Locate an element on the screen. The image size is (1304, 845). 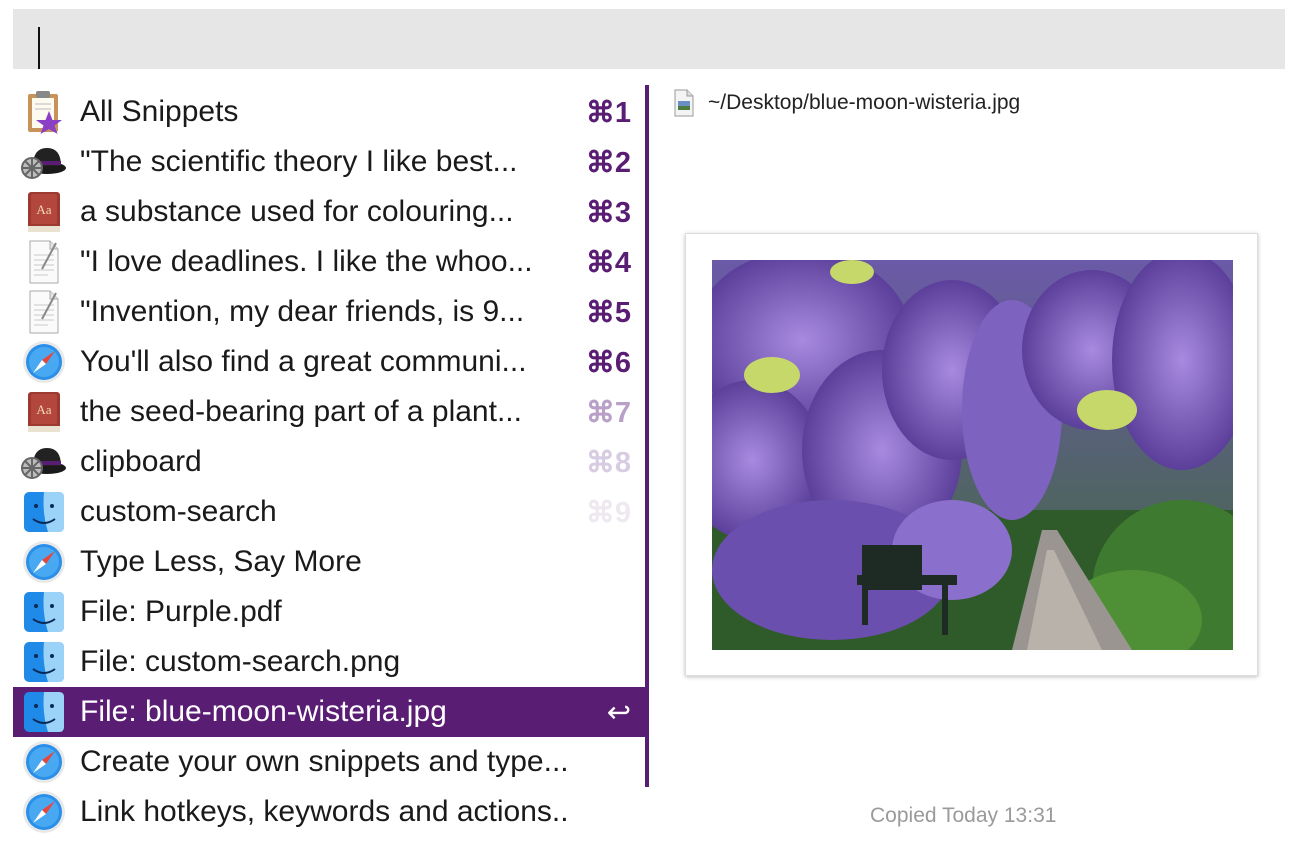
result-row: "I love deadlines. I like the whoo... ⌘4 is located at coordinates (330, 262).